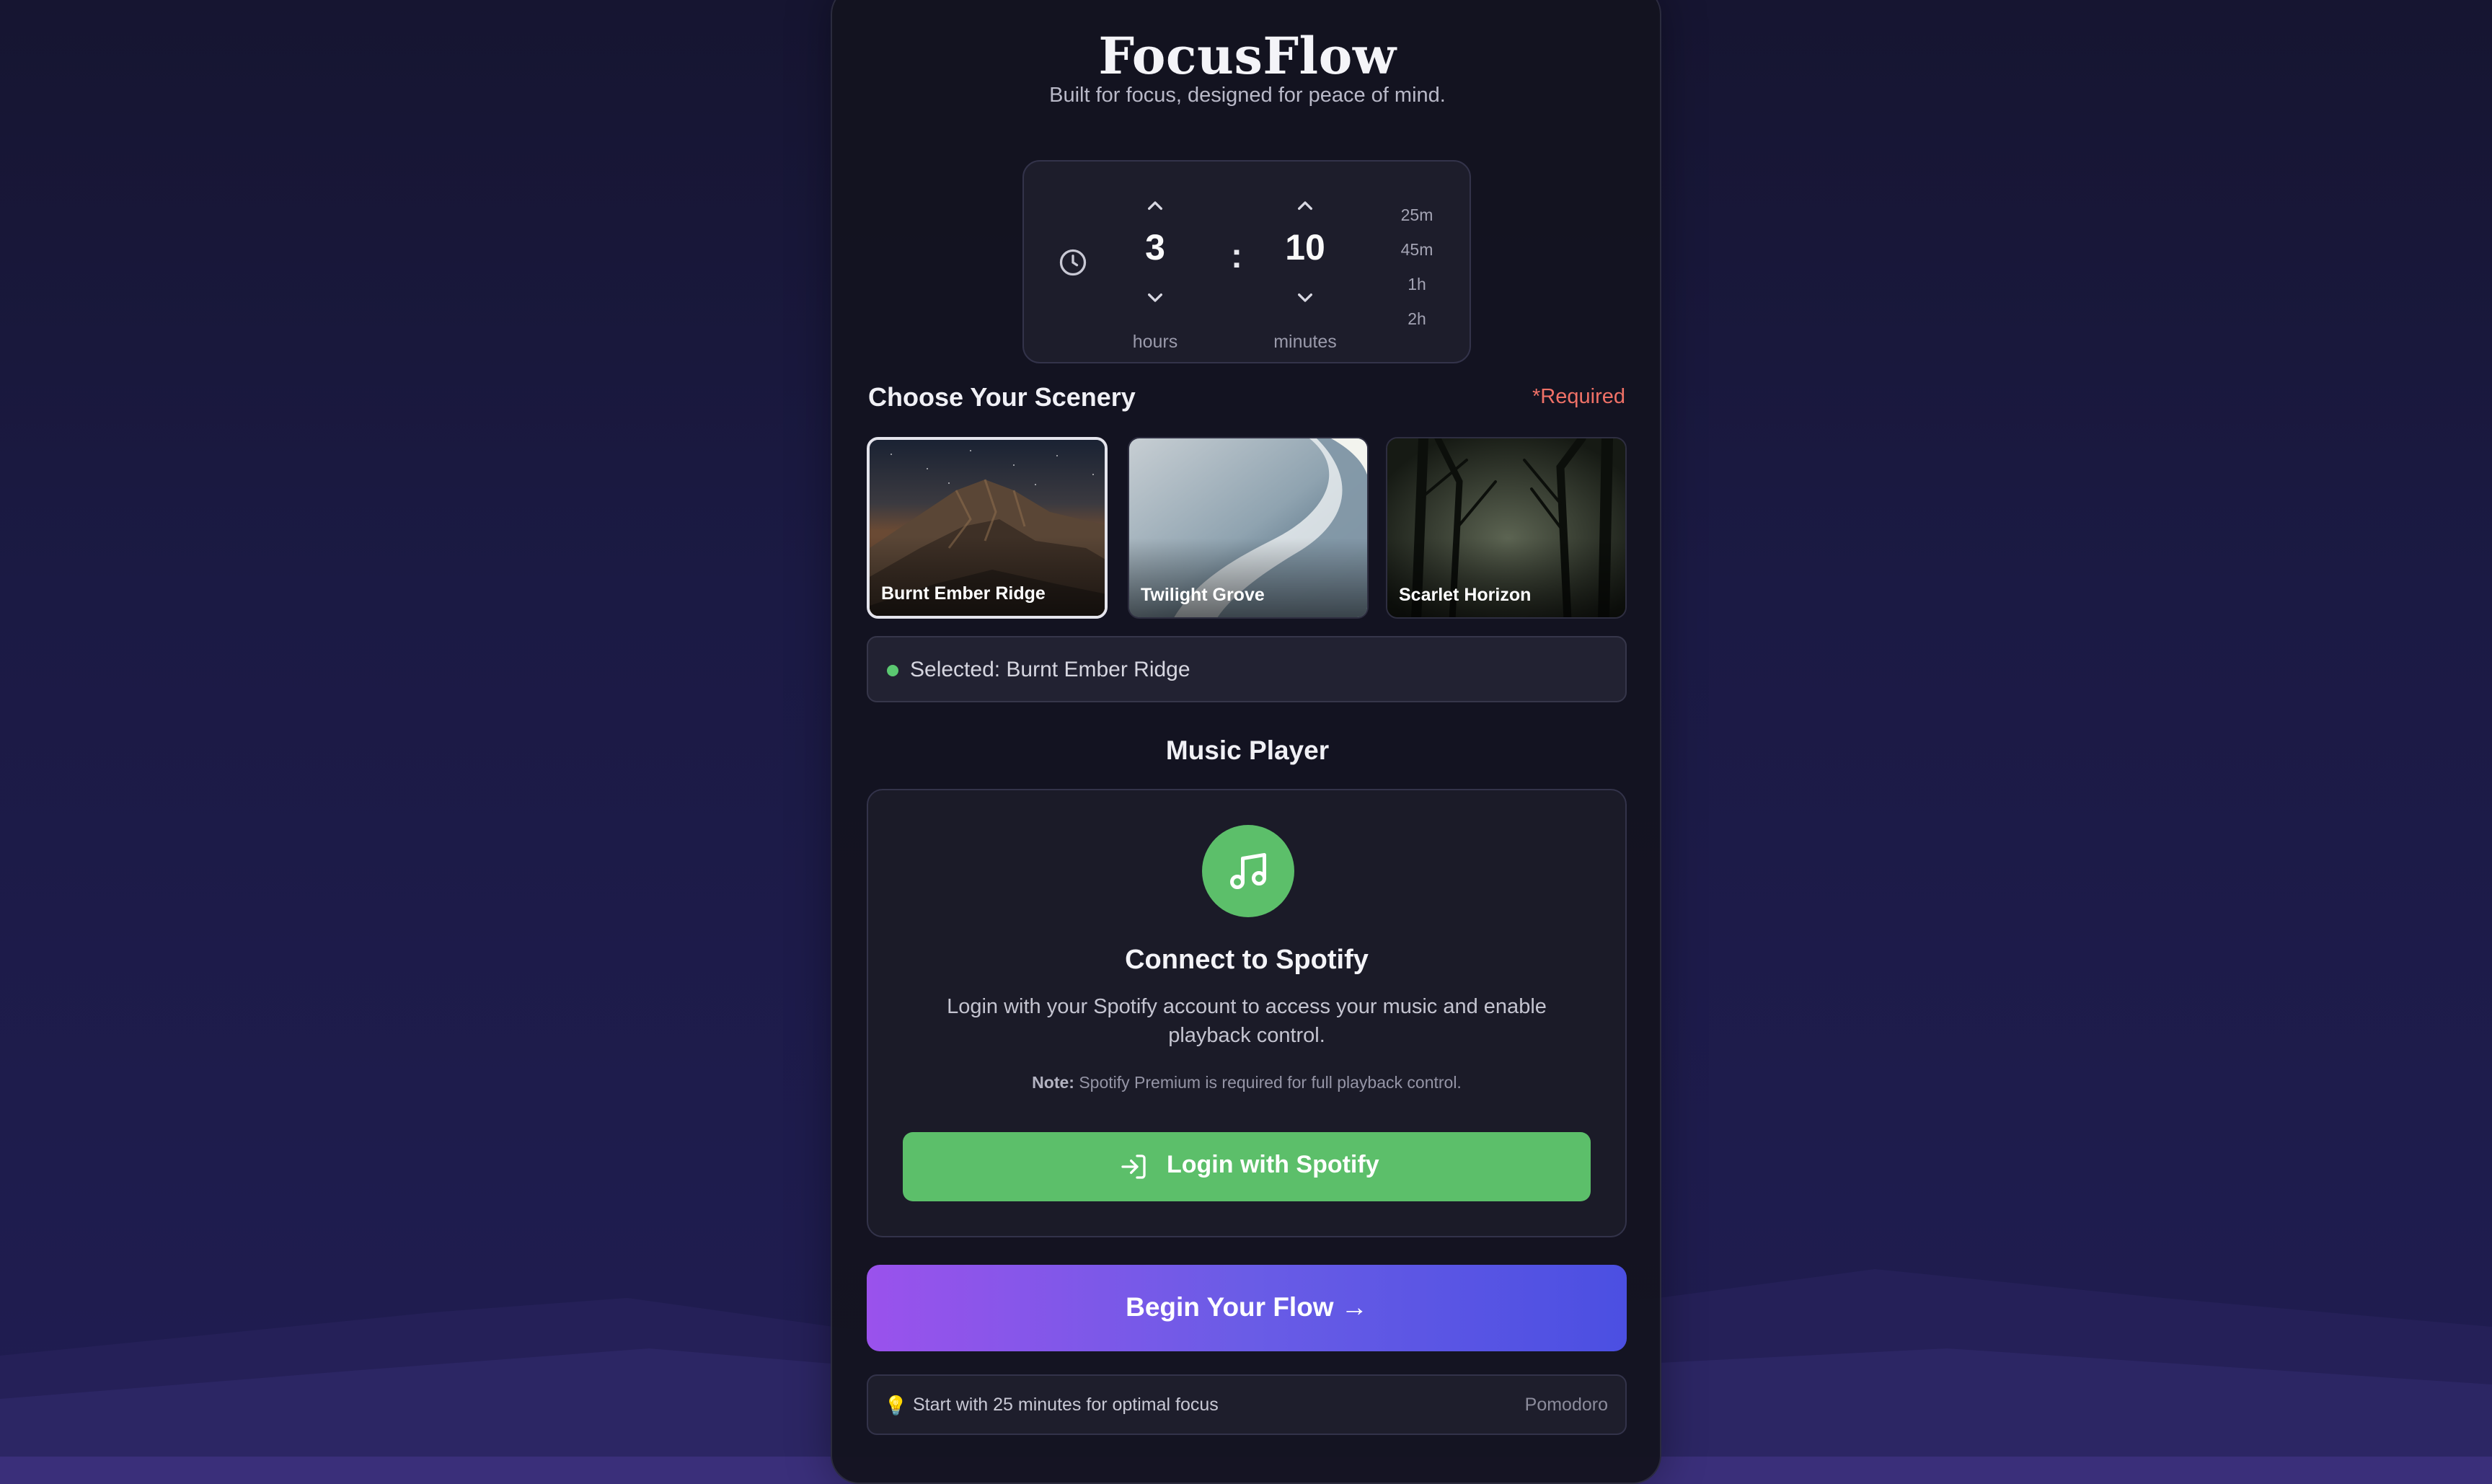  Describe the element at coordinates (1203, 595) in the screenshot. I see `scene-label: Twilight Grove` at that location.